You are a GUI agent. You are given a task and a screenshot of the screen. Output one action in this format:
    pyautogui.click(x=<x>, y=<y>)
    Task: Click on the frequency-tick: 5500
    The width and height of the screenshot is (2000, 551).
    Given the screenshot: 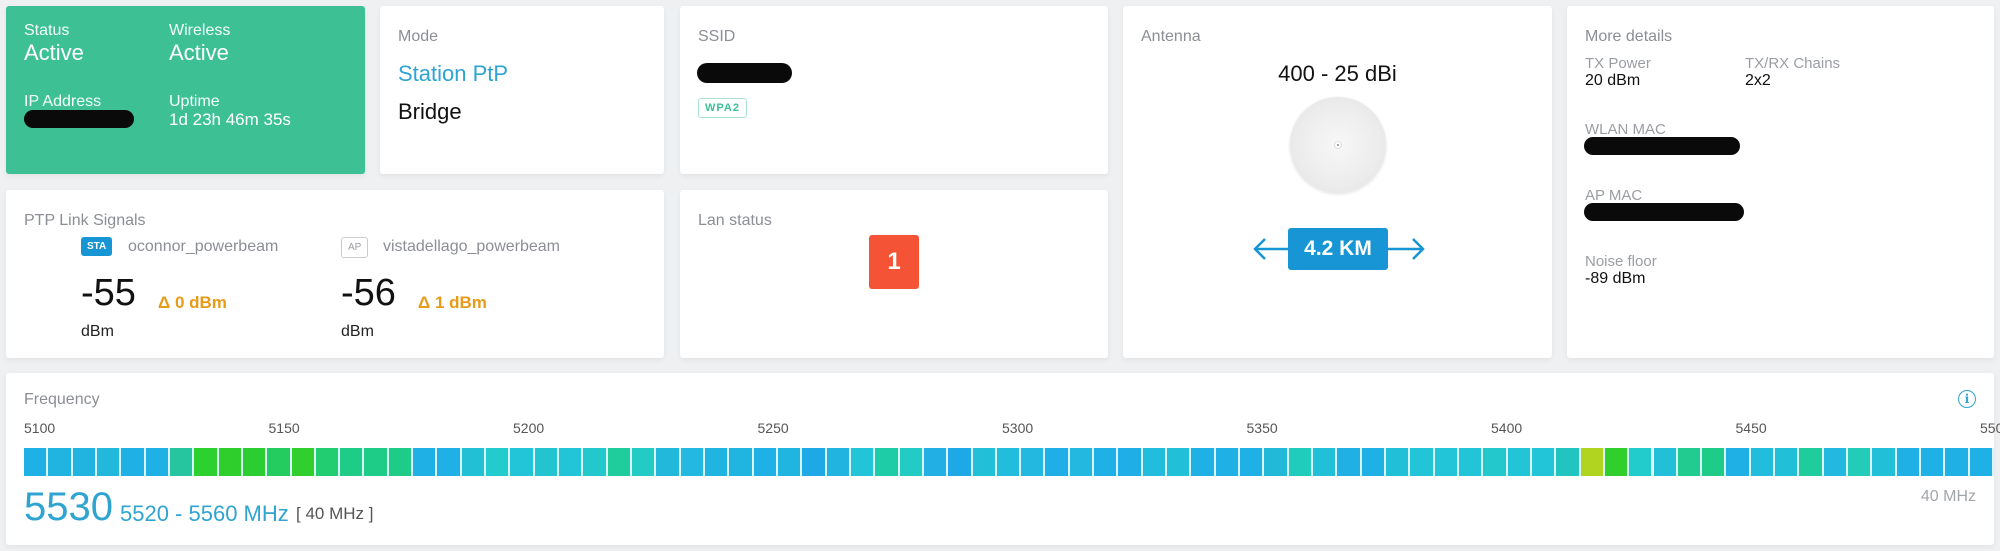 What is the action you would take?
    pyautogui.click(x=1990, y=428)
    